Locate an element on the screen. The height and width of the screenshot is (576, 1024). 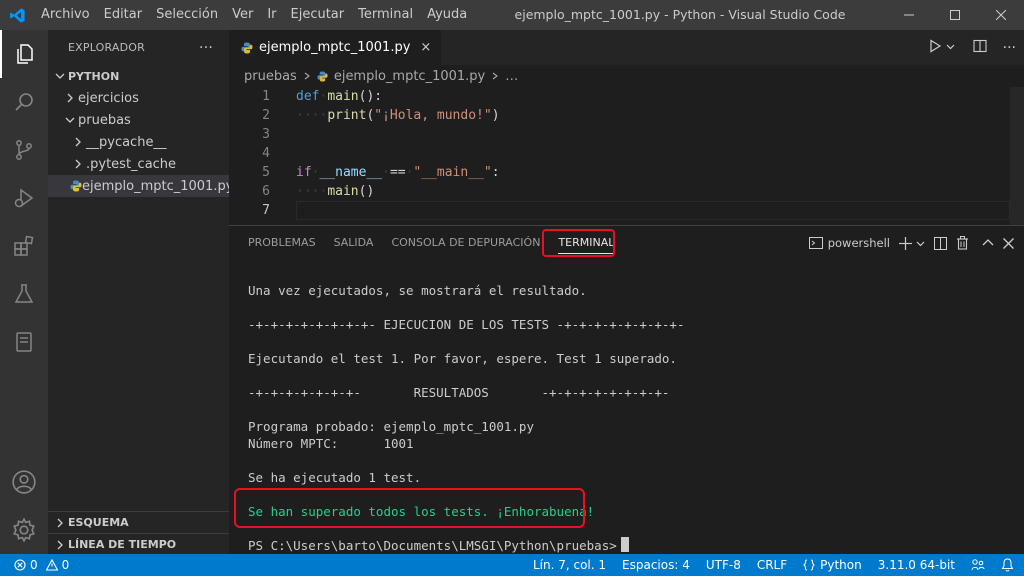
explorer-header: EXPLORADOR ··· is located at coordinates (138, 47).